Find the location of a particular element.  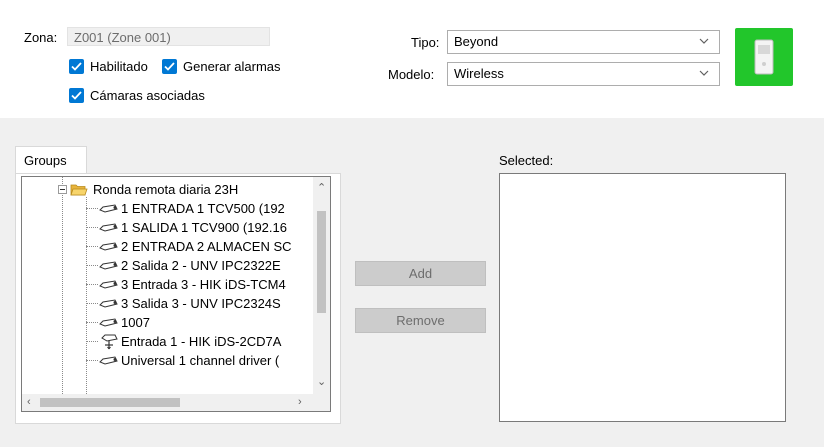

modelo-value: Wireless is located at coordinates (479, 73).